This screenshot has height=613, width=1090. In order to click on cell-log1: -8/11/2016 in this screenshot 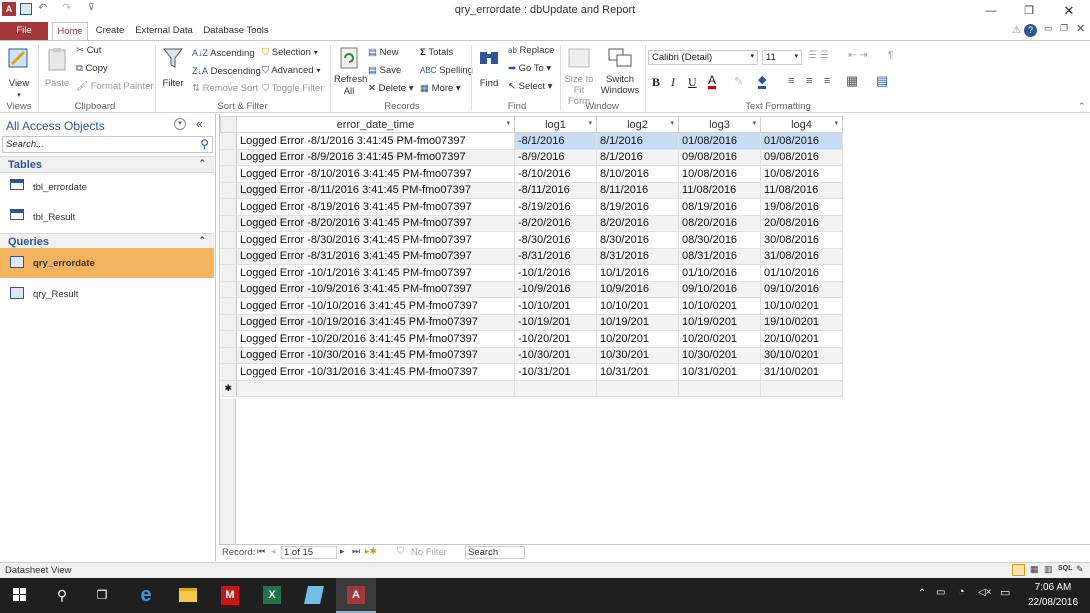, I will do `click(555, 190)`.